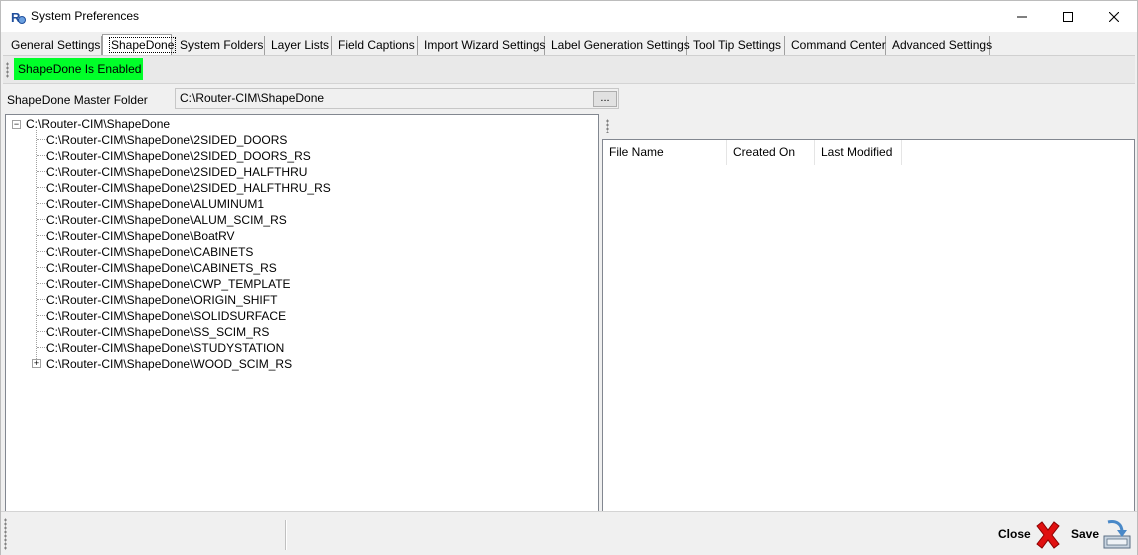 The image size is (1138, 555). I want to click on tab-tool-tip-settings: Tool Tip Settings, so click(736, 46).